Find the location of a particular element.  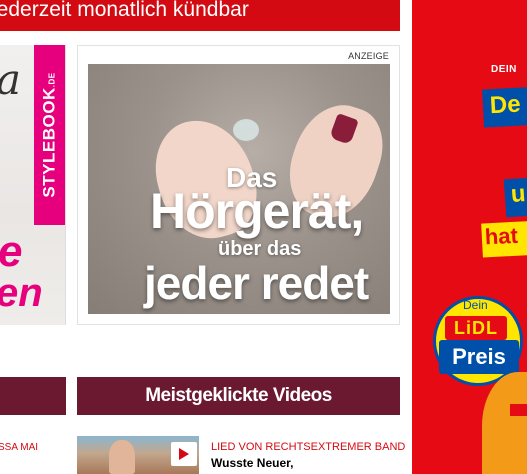

ad-label: ANZEIGE is located at coordinates (368, 56).